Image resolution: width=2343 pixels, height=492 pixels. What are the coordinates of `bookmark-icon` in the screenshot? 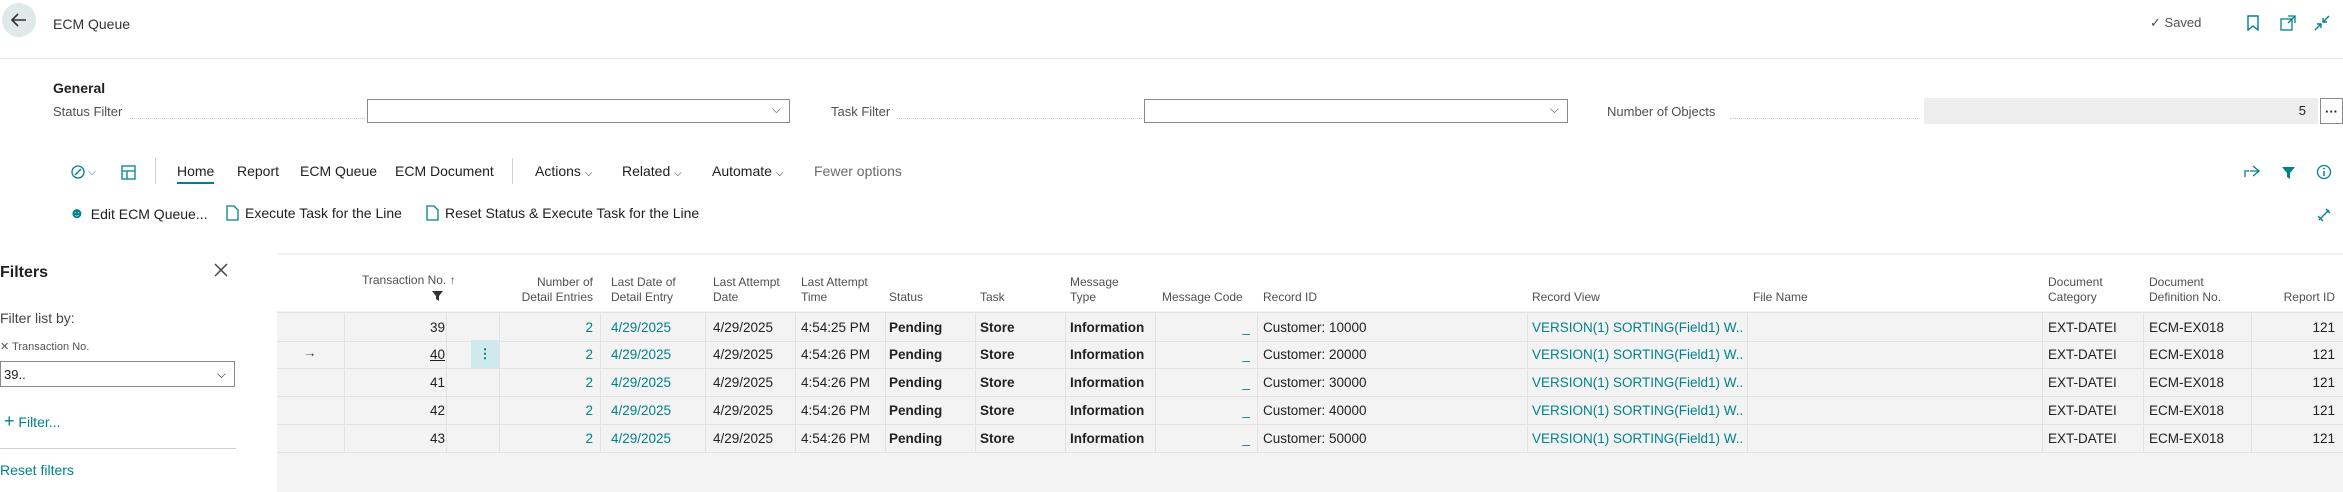 It's located at (2253, 23).